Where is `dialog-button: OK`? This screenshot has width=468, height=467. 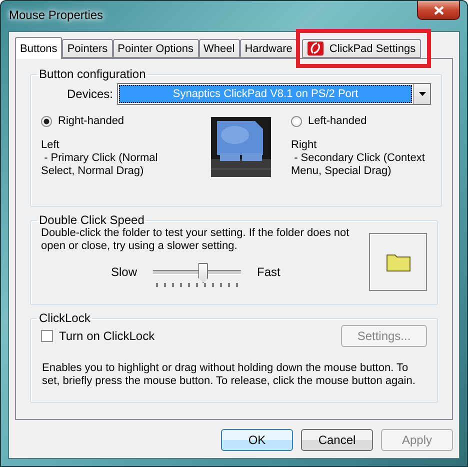
dialog-button: OK is located at coordinates (257, 440).